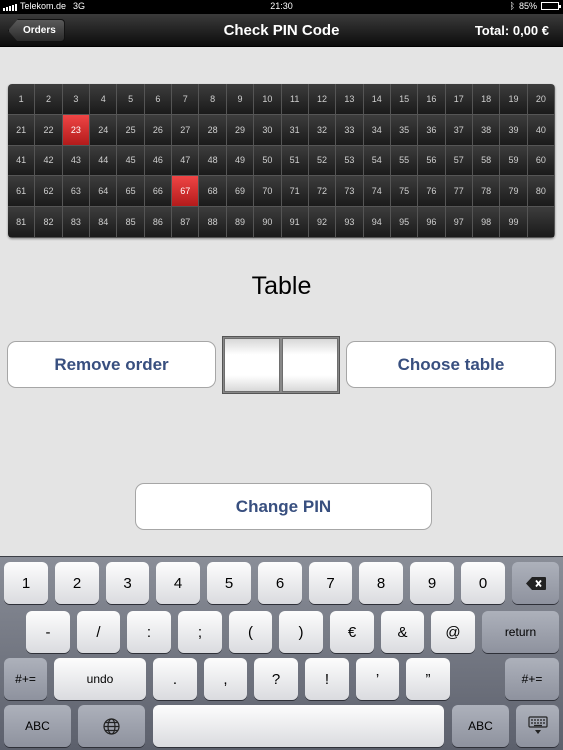 This screenshot has width=563, height=750. What do you see at coordinates (381, 583) in the screenshot?
I see `key-8: 8` at bounding box center [381, 583].